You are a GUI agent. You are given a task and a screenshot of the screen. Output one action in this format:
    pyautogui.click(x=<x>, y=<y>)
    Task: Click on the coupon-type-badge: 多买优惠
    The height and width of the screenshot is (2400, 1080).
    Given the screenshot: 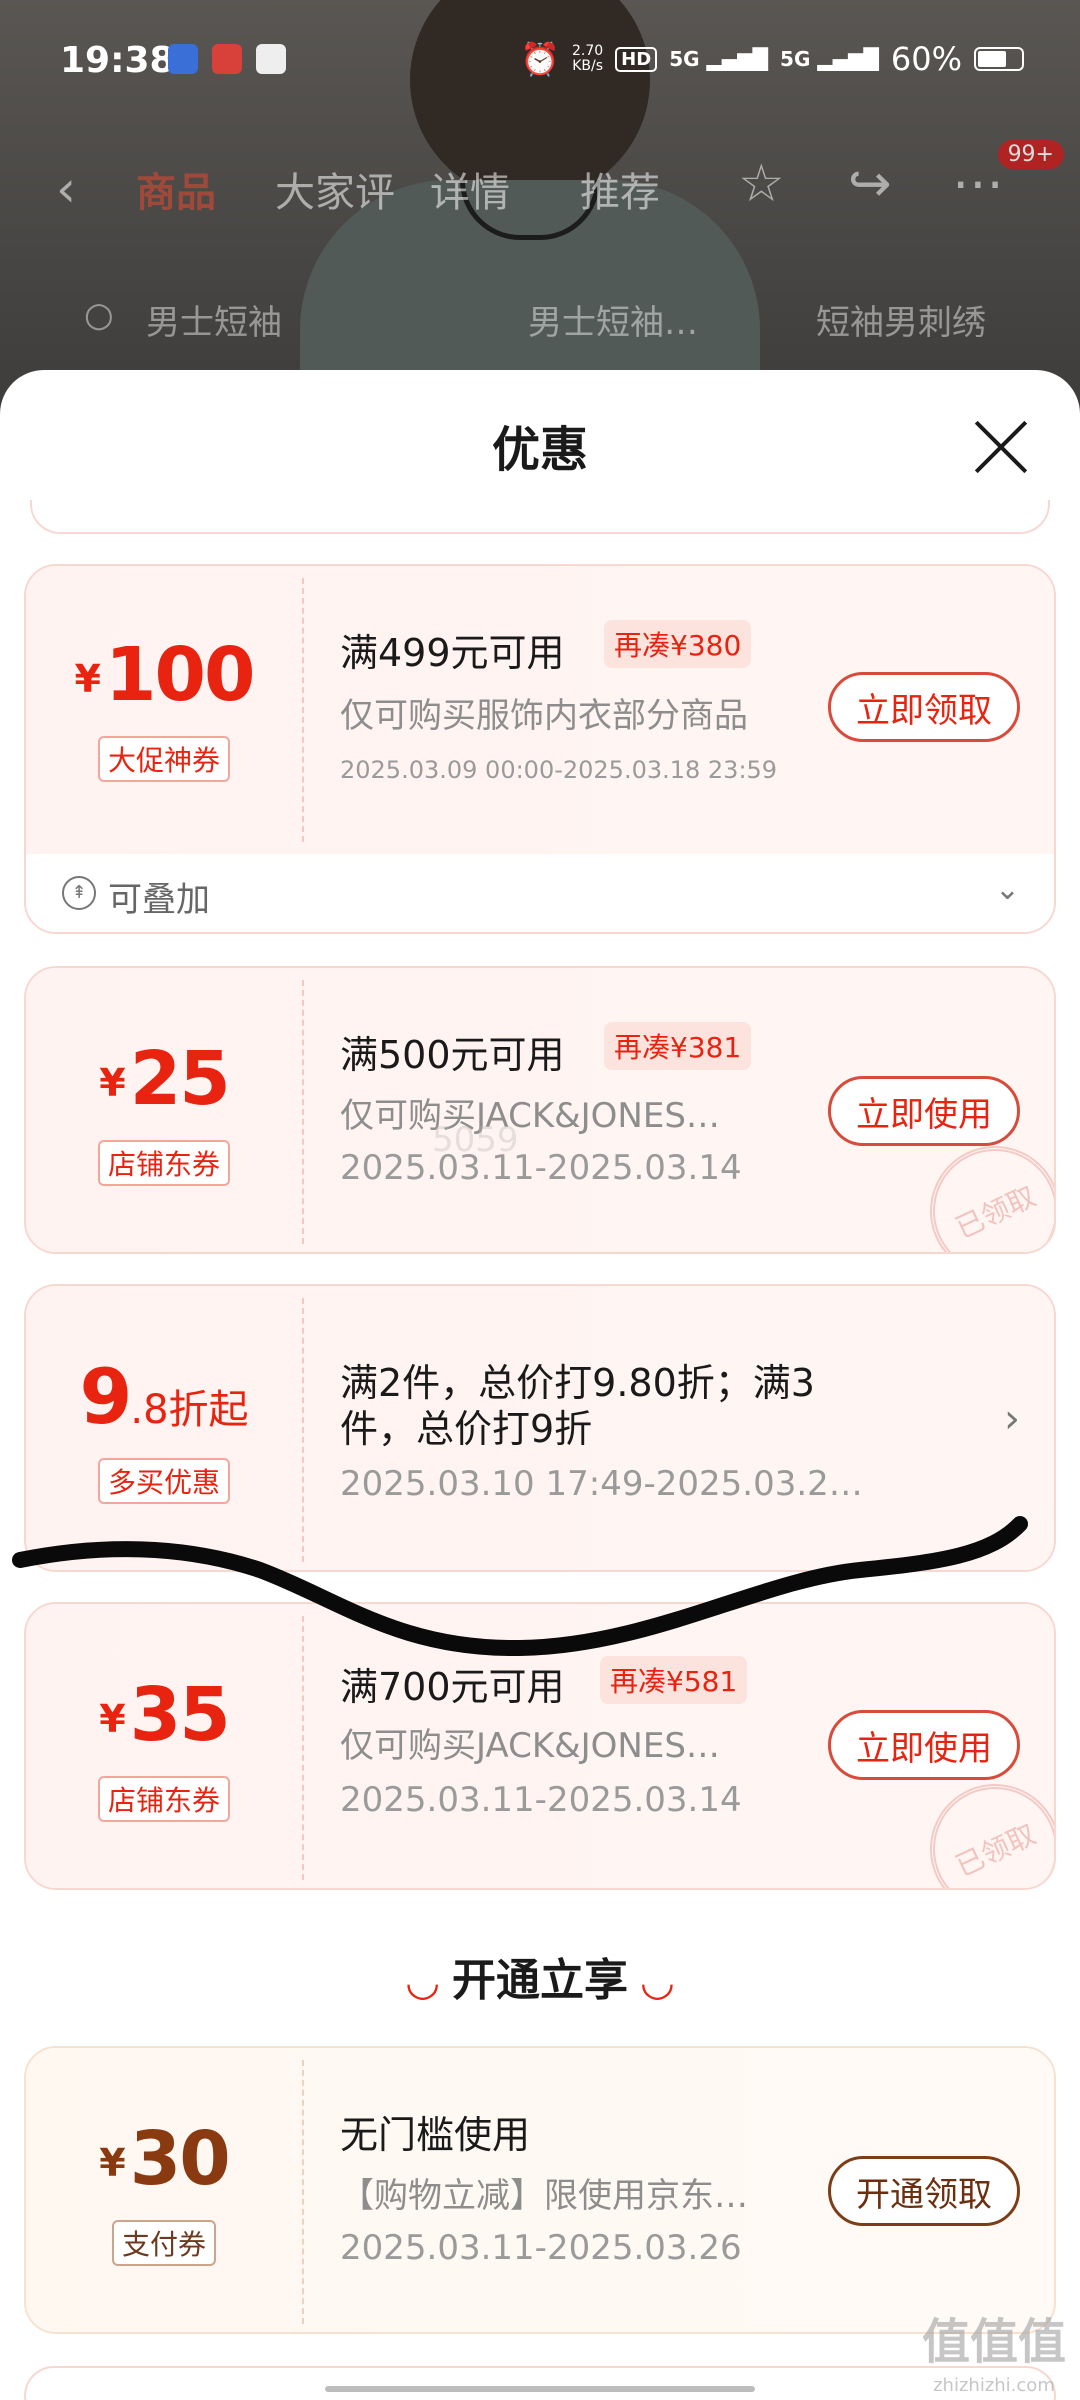 What is the action you would take?
    pyautogui.click(x=164, y=1481)
    